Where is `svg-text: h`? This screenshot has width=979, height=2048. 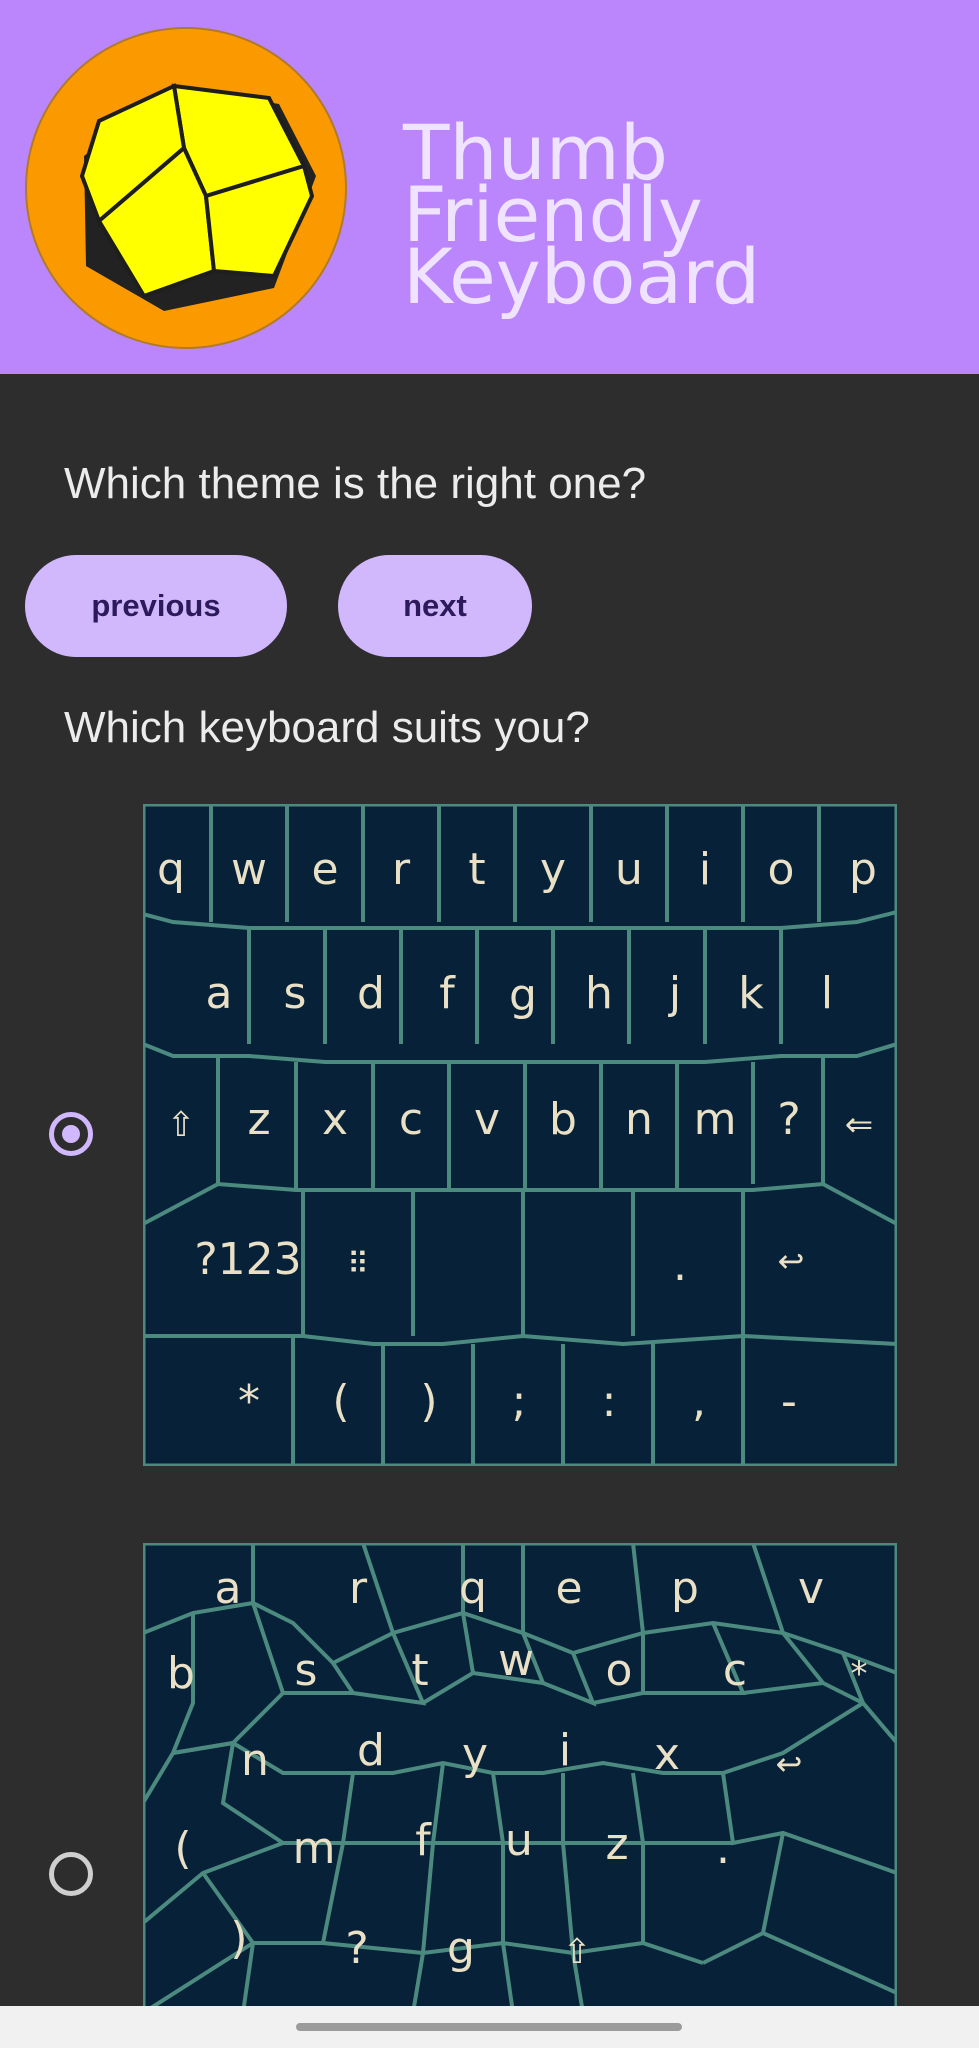
svg-text: h is located at coordinates (599, 993).